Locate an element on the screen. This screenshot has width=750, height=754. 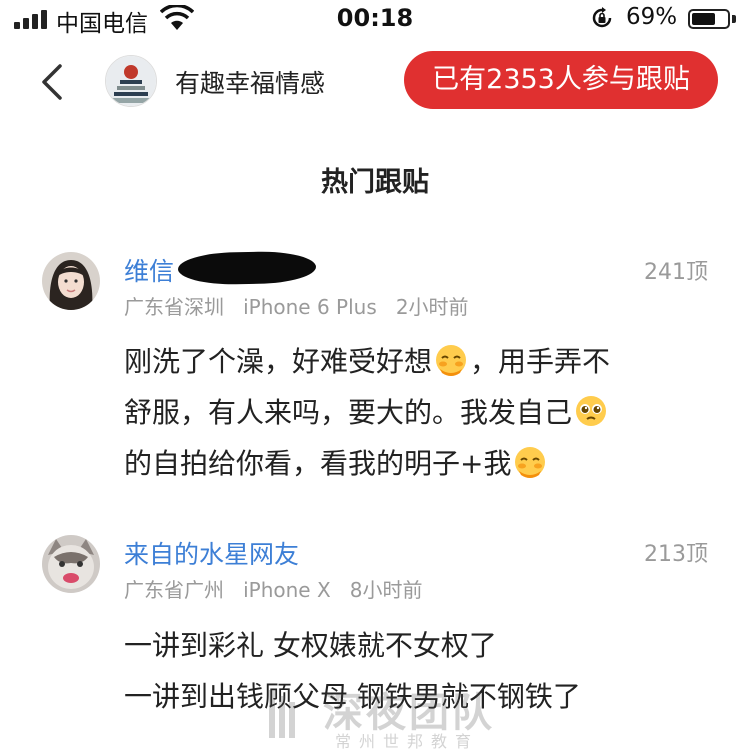
section-title: 热门跟贴 is located at coordinates (375, 182).